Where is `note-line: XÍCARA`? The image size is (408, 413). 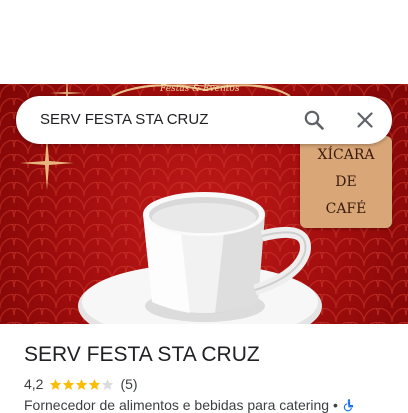 note-line: XÍCARA is located at coordinates (346, 154).